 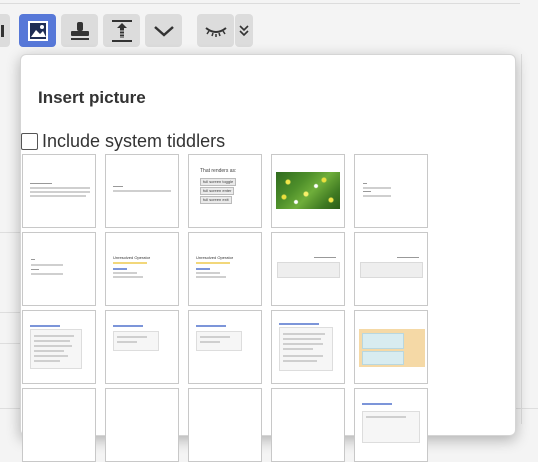 What do you see at coordinates (217, 191) in the screenshot?
I see `thumbnail-chip: full screen enter` at bounding box center [217, 191].